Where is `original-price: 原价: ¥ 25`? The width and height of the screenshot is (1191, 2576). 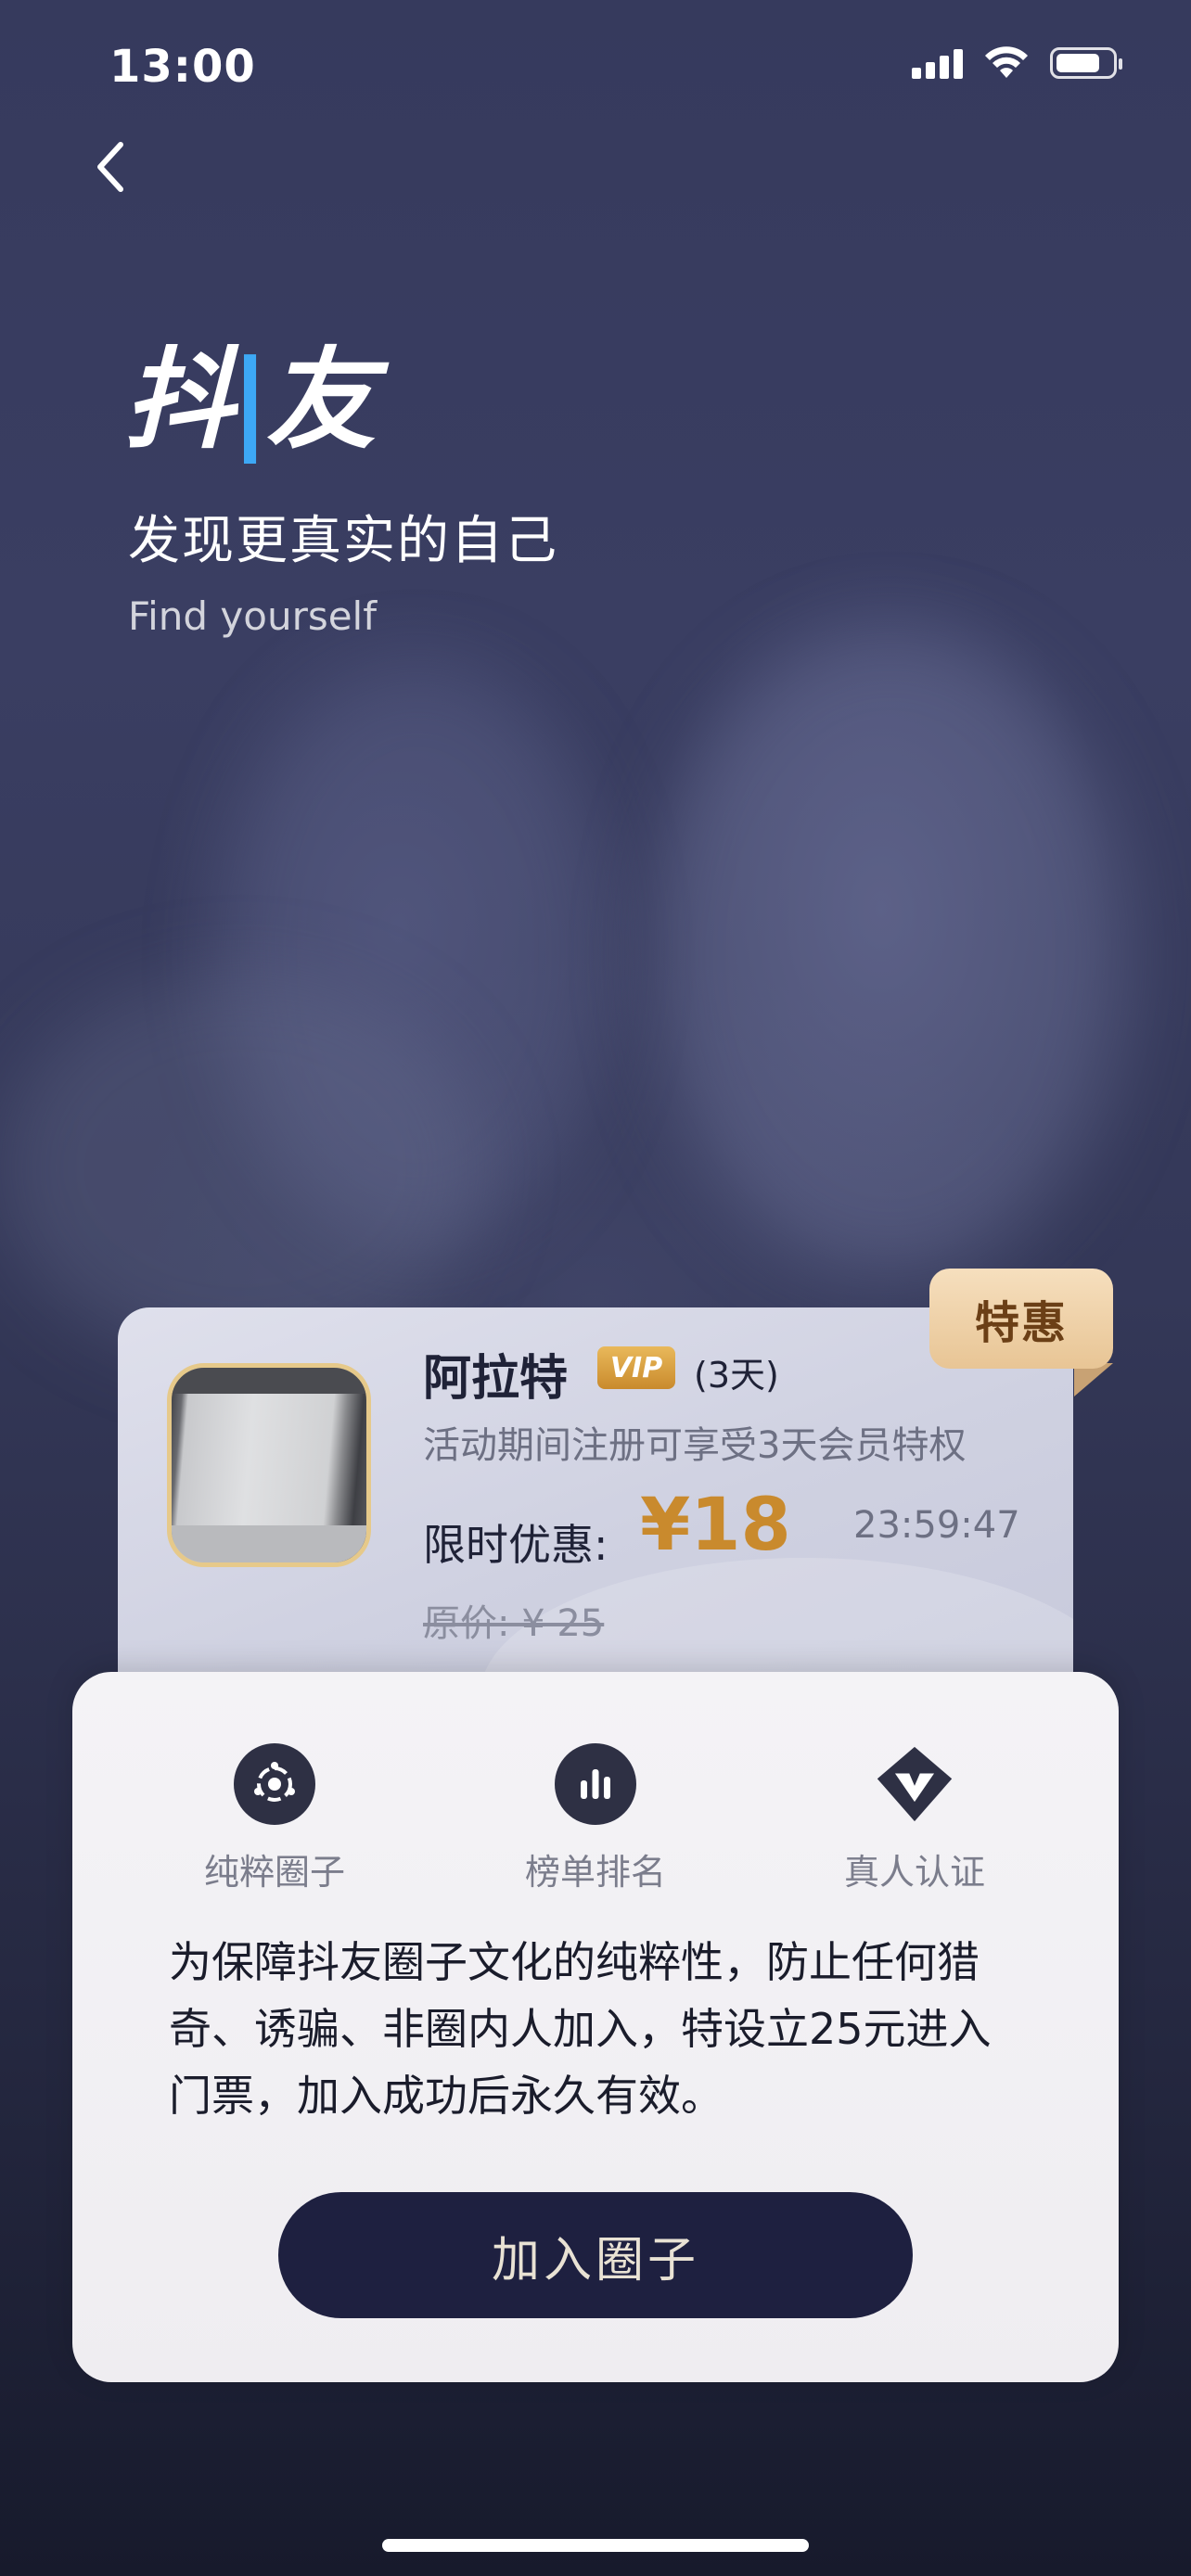
original-price: 原价: ¥ 25 is located at coordinates (514, 1624).